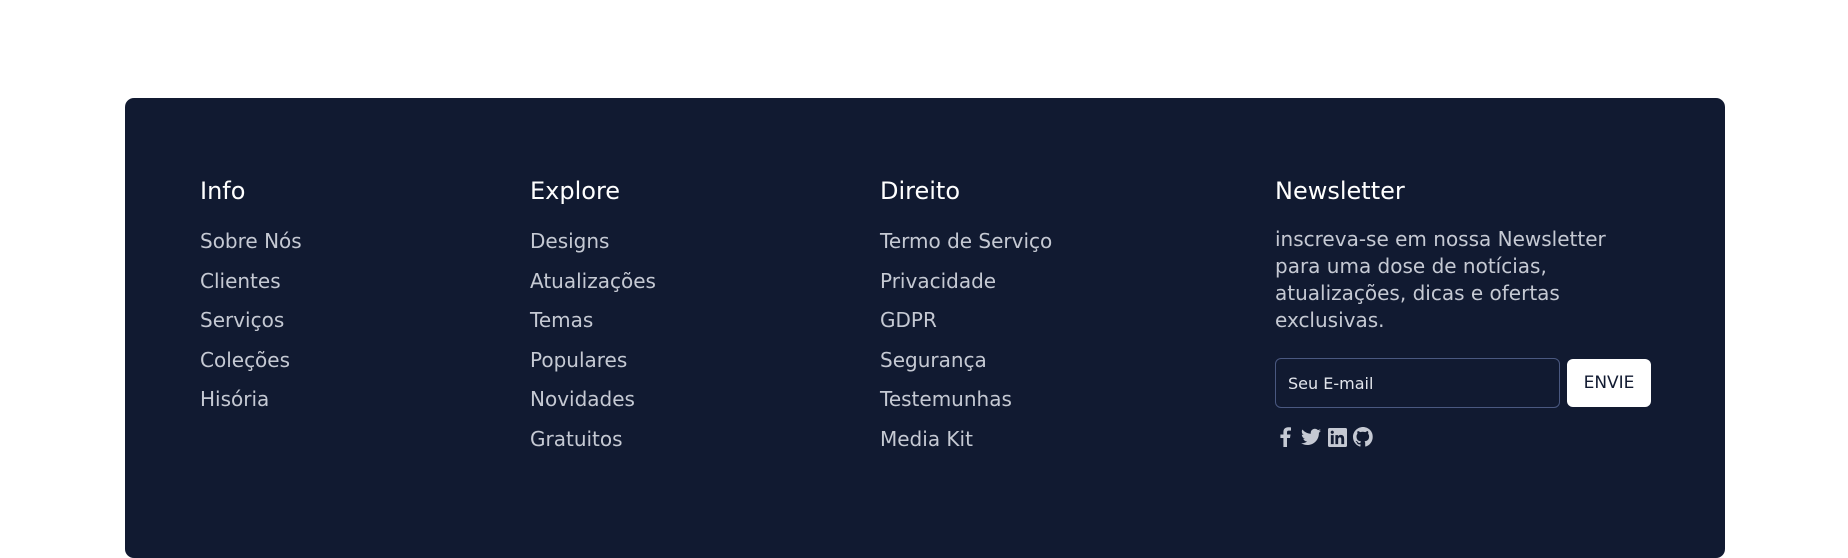 Image resolution: width=1848 pixels, height=558 pixels. What do you see at coordinates (1609, 383) in the screenshot?
I see `send-button: ENVIE` at bounding box center [1609, 383].